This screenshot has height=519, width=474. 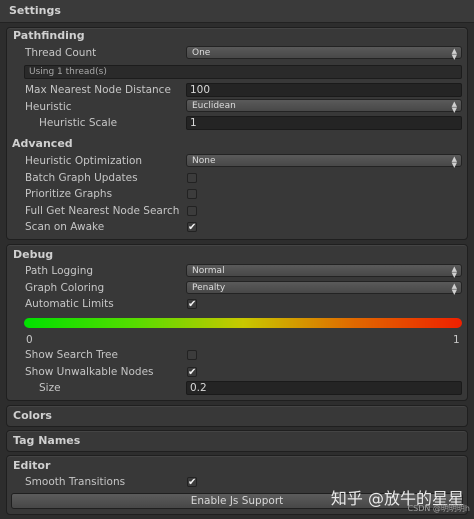 I want to click on max-nearest-node-distance-field: 100, so click(x=324, y=90).